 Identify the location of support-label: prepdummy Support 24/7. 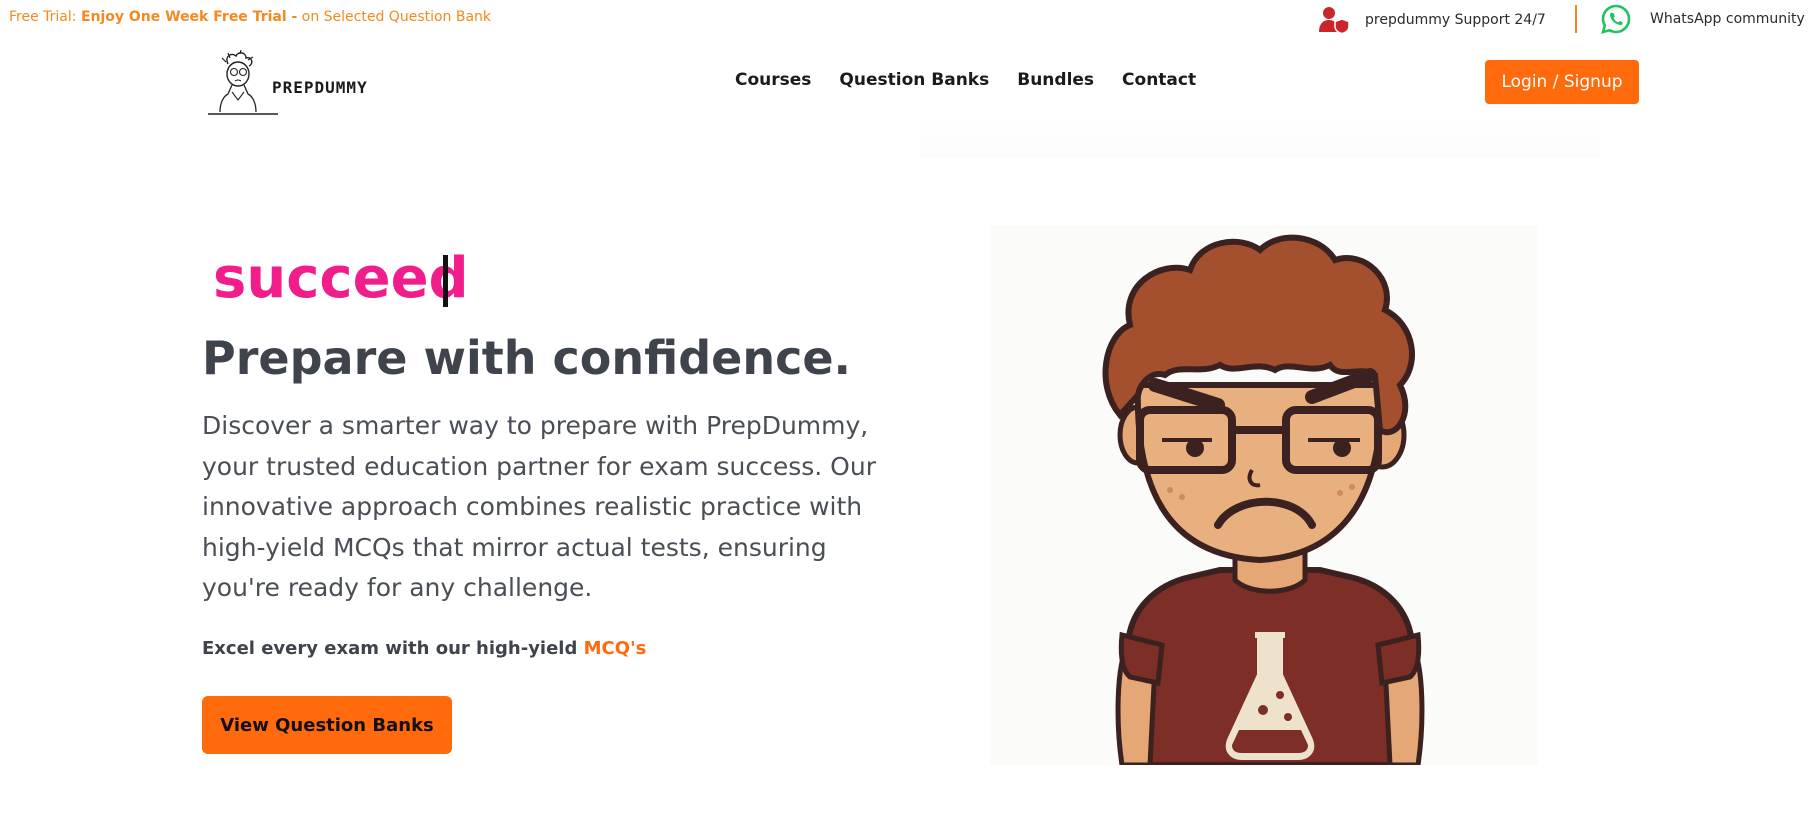
(1455, 20).